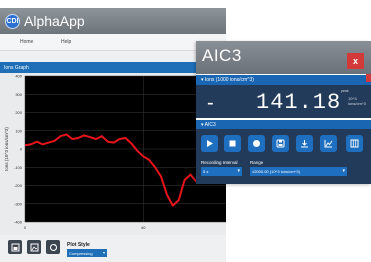 This screenshot has height=262, width=371. What do you see at coordinates (299, 102) in the screenshot?
I see `ions-value: 141.18` at bounding box center [299, 102].